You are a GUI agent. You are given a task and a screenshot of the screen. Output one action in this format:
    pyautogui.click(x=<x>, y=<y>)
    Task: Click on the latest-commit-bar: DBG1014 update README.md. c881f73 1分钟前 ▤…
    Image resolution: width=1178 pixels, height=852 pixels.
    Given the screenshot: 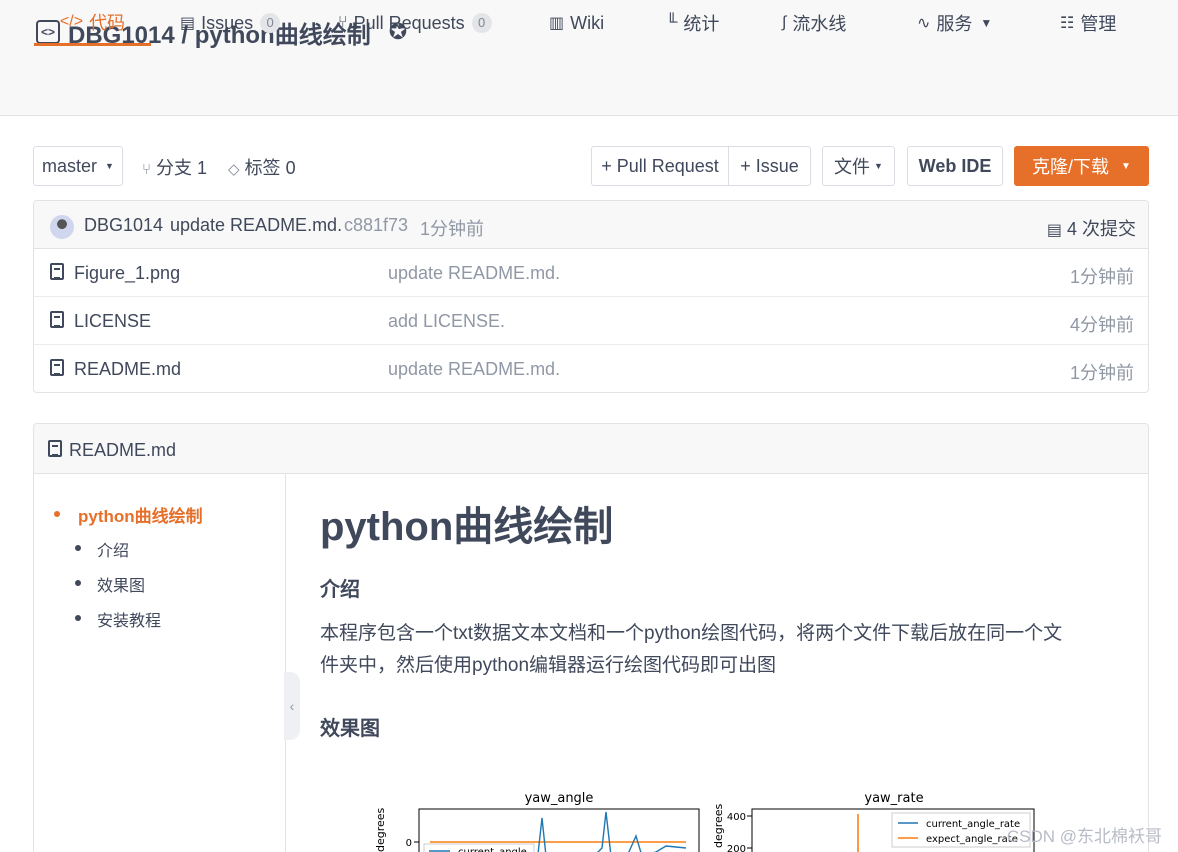 What is the action you would take?
    pyautogui.click(x=591, y=225)
    